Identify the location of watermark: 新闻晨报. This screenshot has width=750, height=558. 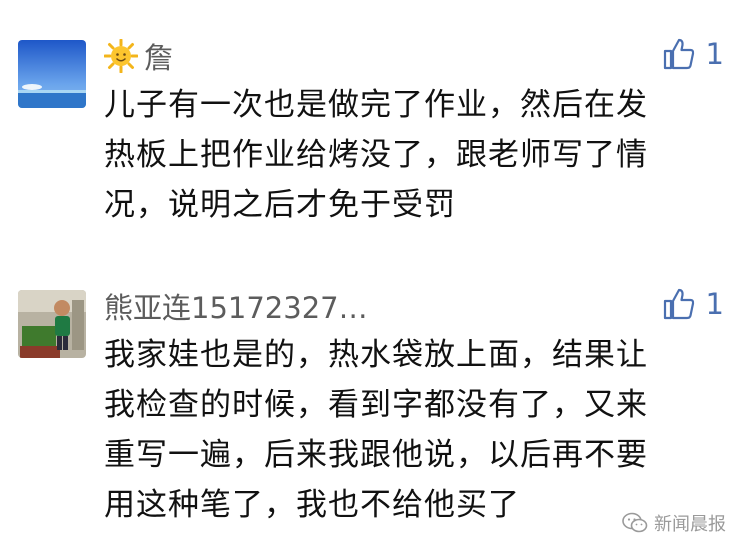
(674, 523).